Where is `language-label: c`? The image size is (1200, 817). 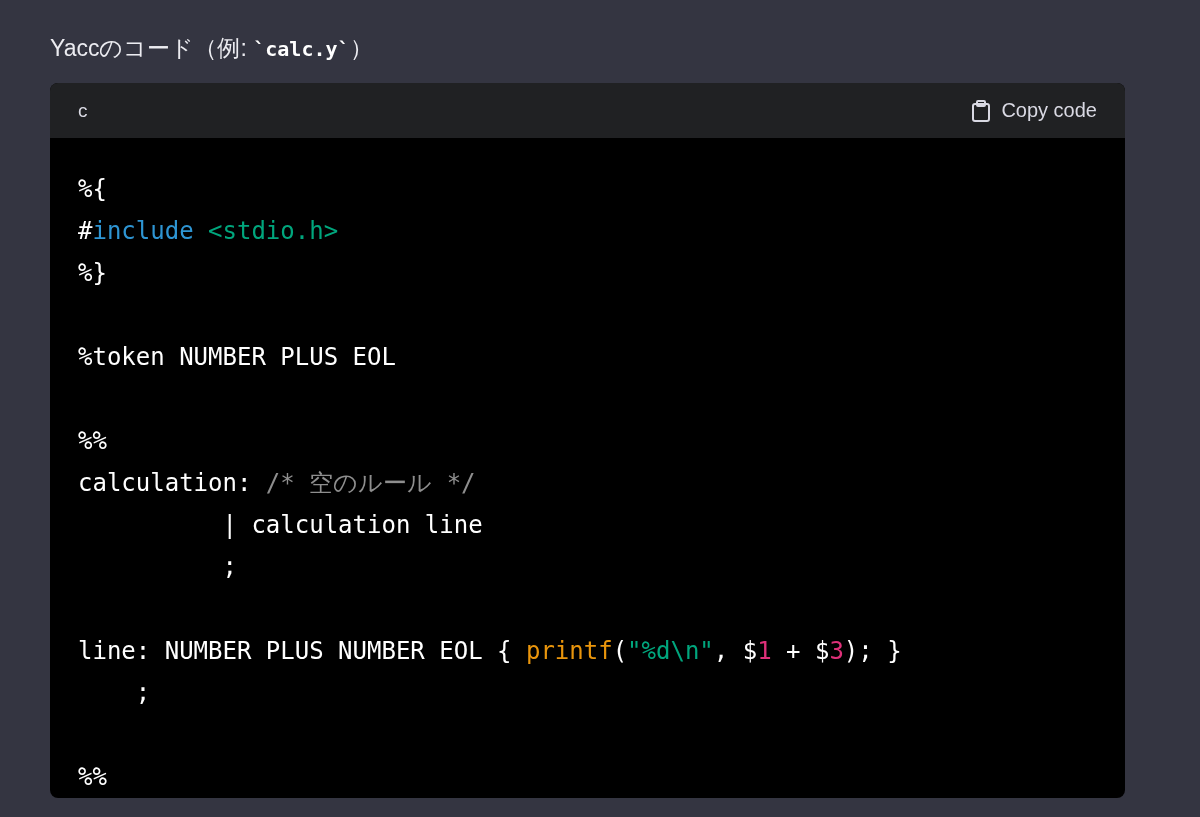 language-label: c is located at coordinates (83, 110).